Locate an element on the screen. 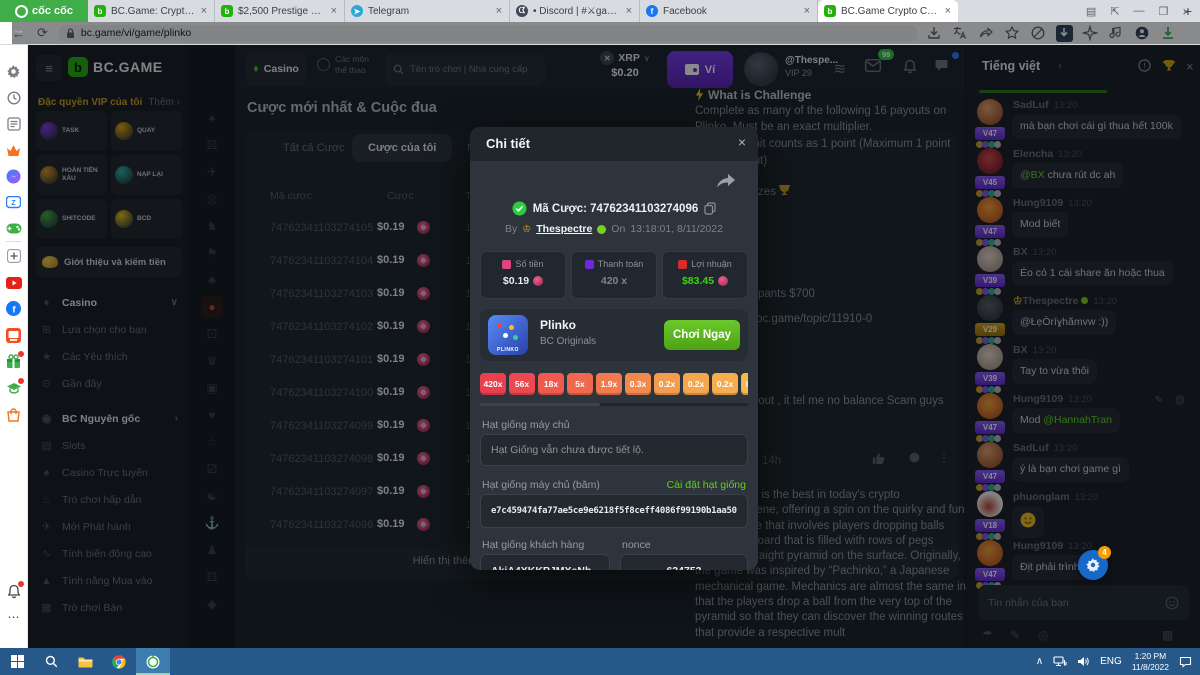  chat-username: SadLuf 13:20 is located at coordinates (1045, 448).